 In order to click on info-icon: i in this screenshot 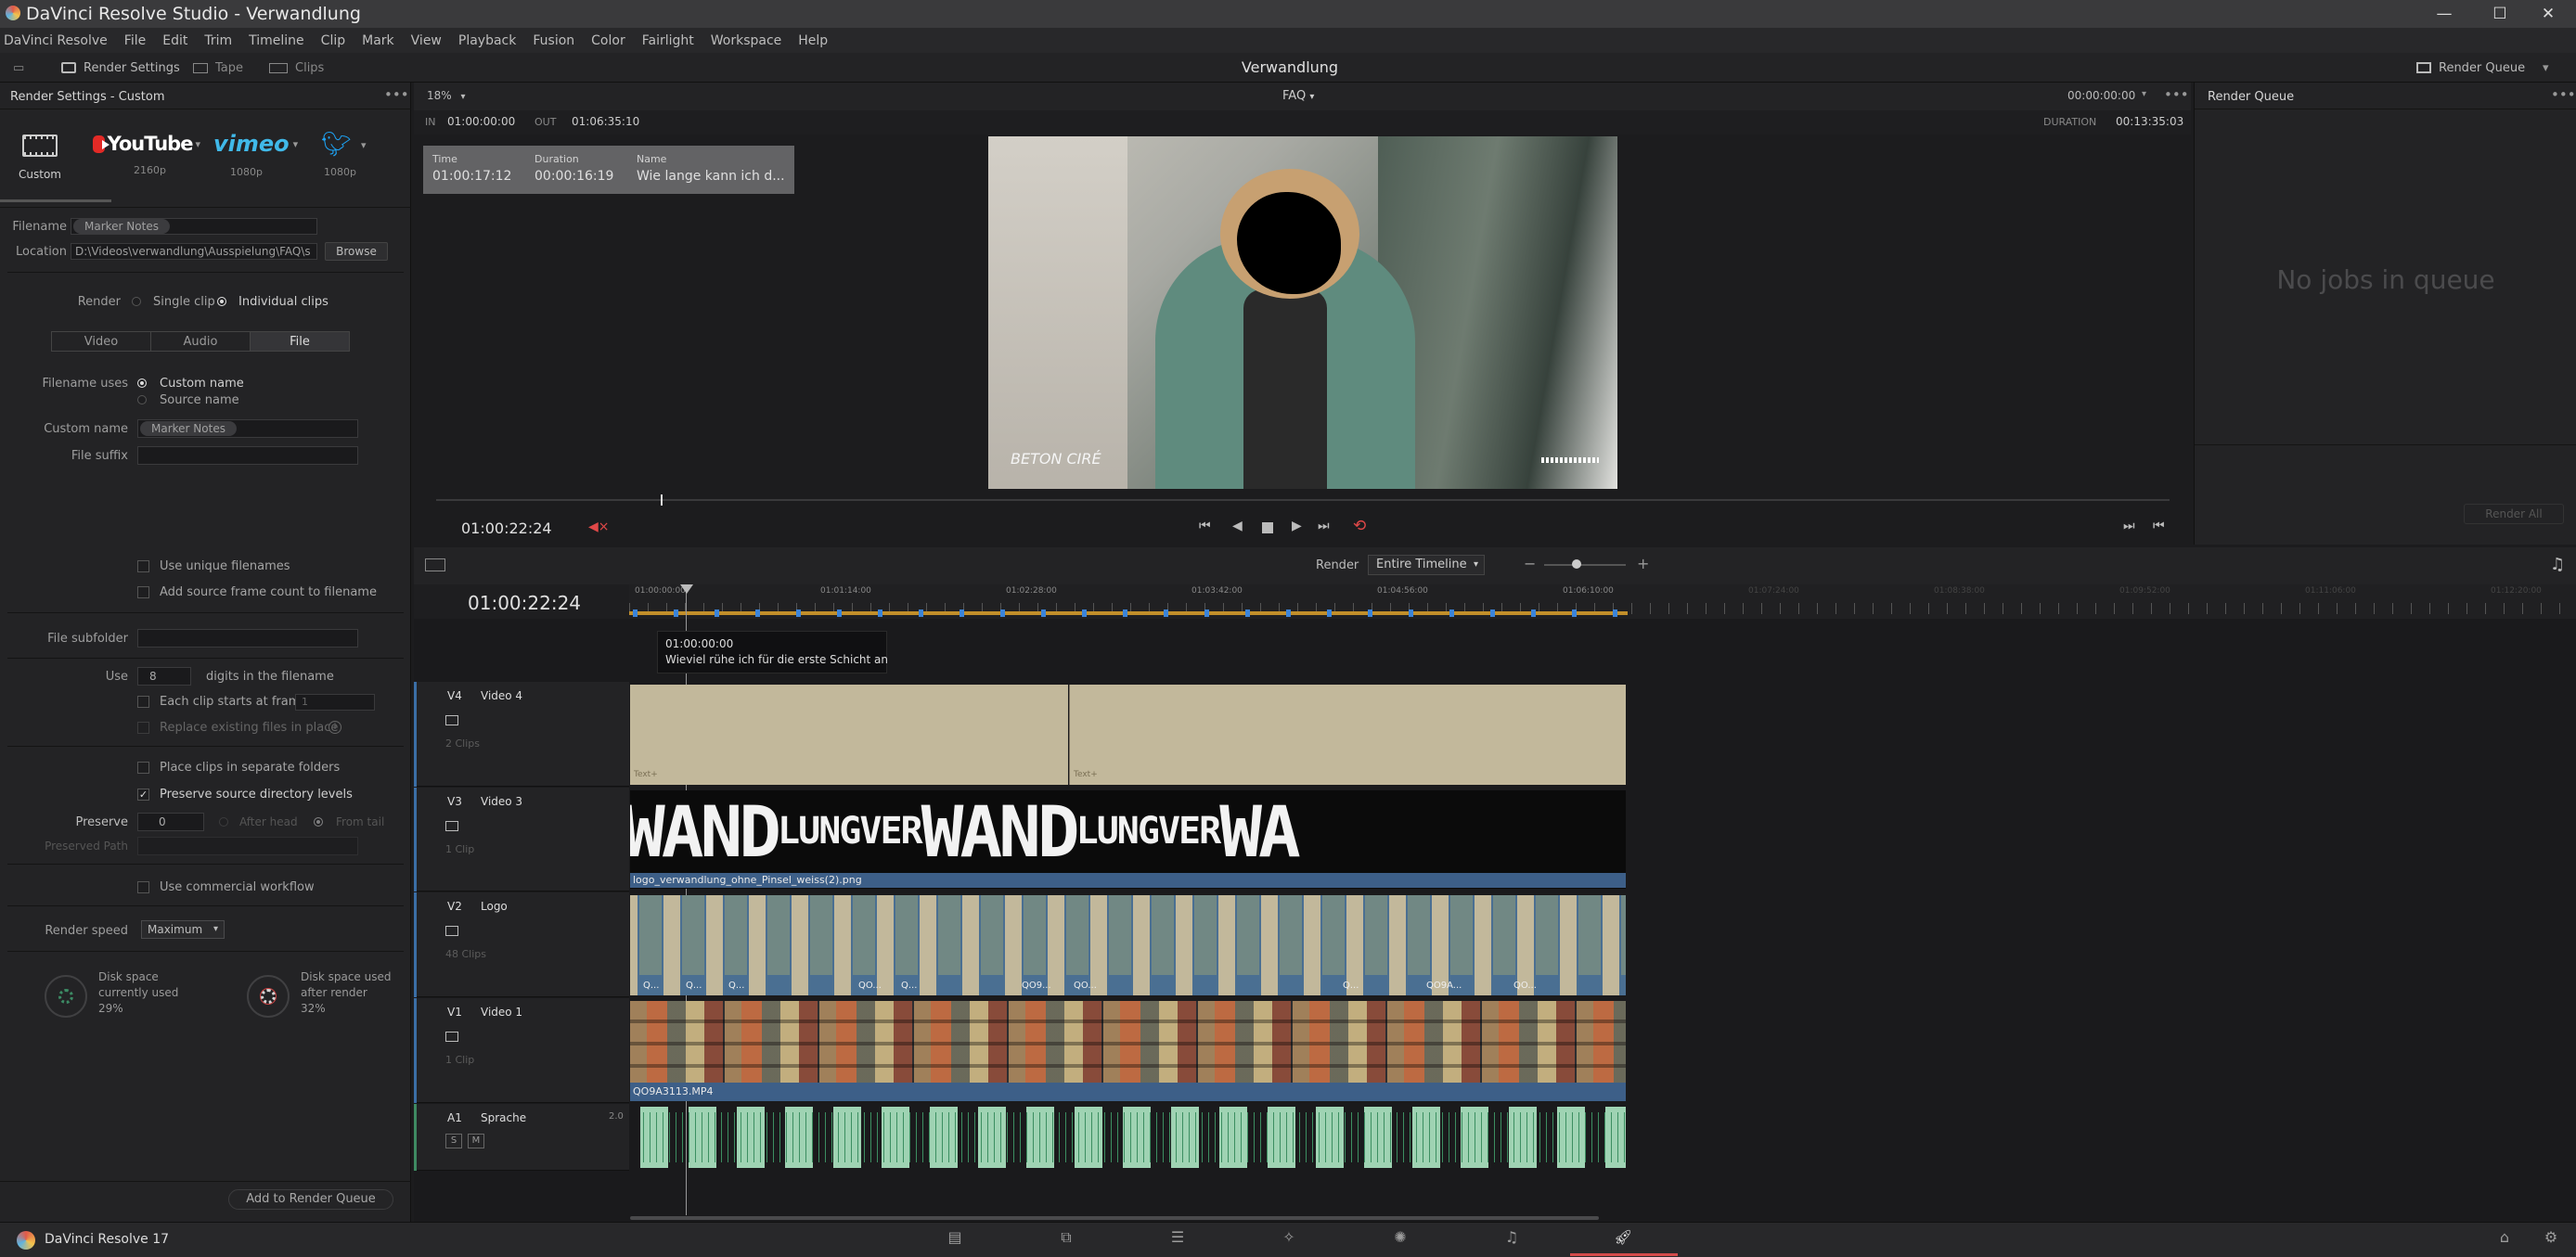, I will do `click(334, 727)`.